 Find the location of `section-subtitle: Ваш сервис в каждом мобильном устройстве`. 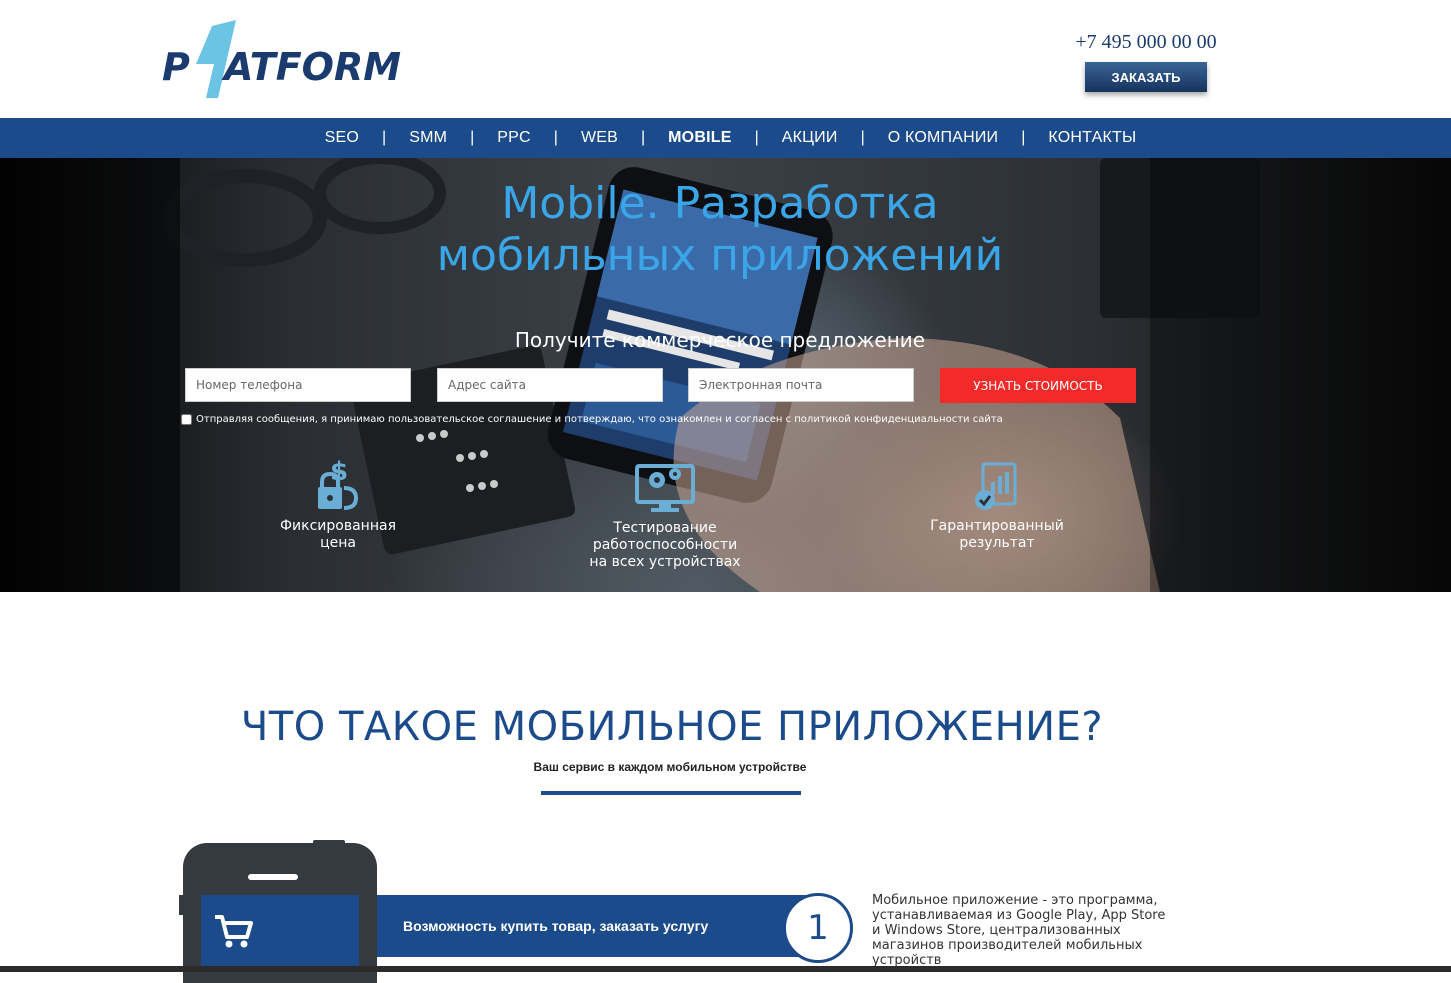

section-subtitle: Ваш сервис в каждом мобильном устройстве is located at coordinates (670, 767).